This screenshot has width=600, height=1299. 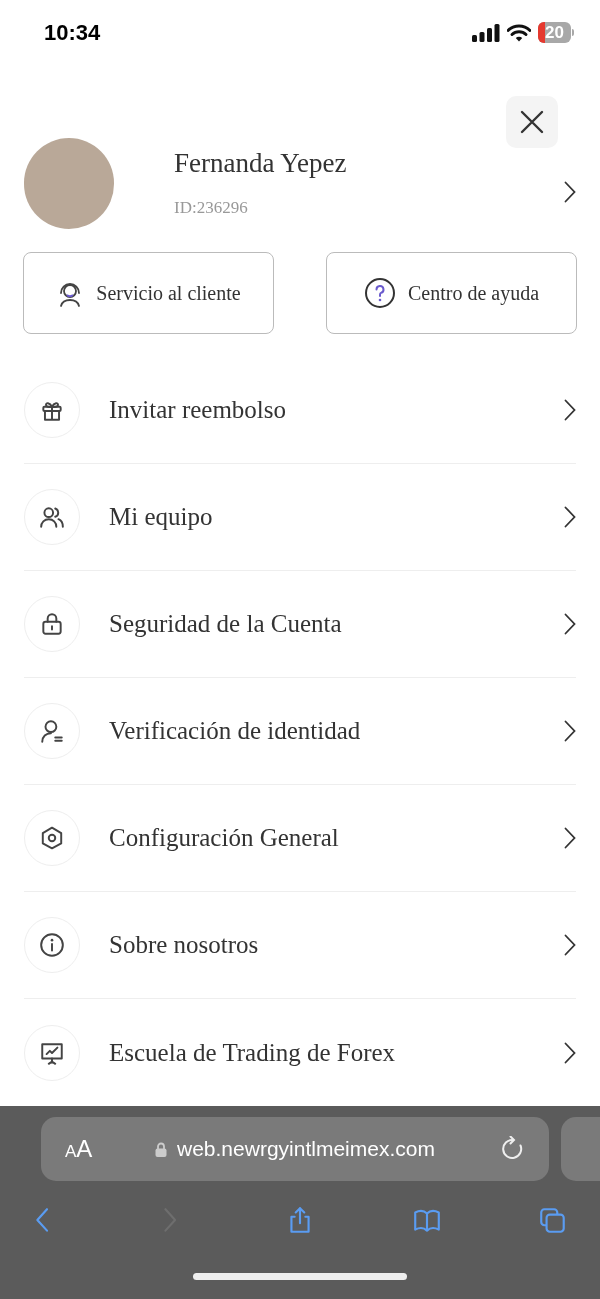 I want to click on menu-label: Invitar reembolso, so click(x=198, y=410).